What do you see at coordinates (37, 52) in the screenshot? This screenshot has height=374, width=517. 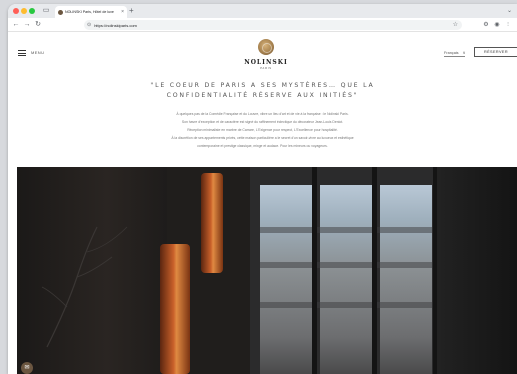 I see `menu-label: MENU` at bounding box center [37, 52].